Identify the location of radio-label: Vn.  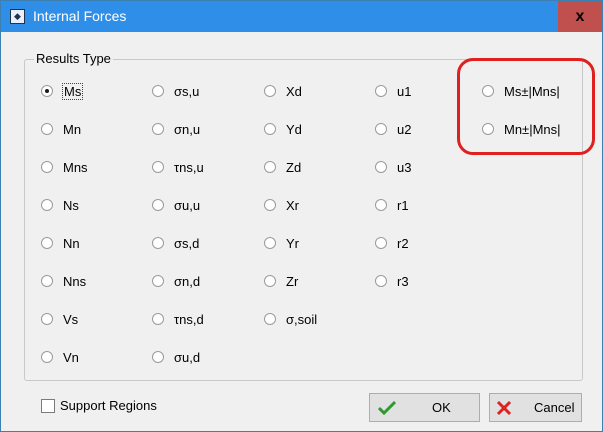
(71, 357).